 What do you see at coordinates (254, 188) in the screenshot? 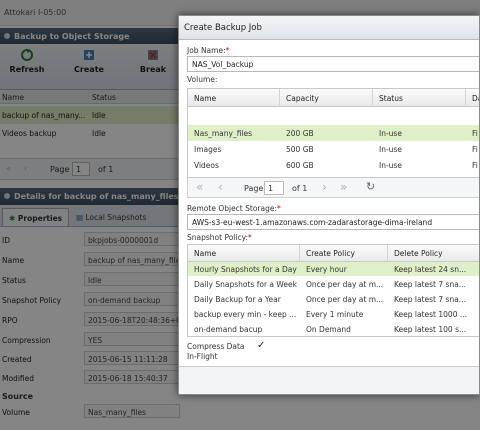
I see `page-label: Page` at bounding box center [254, 188].